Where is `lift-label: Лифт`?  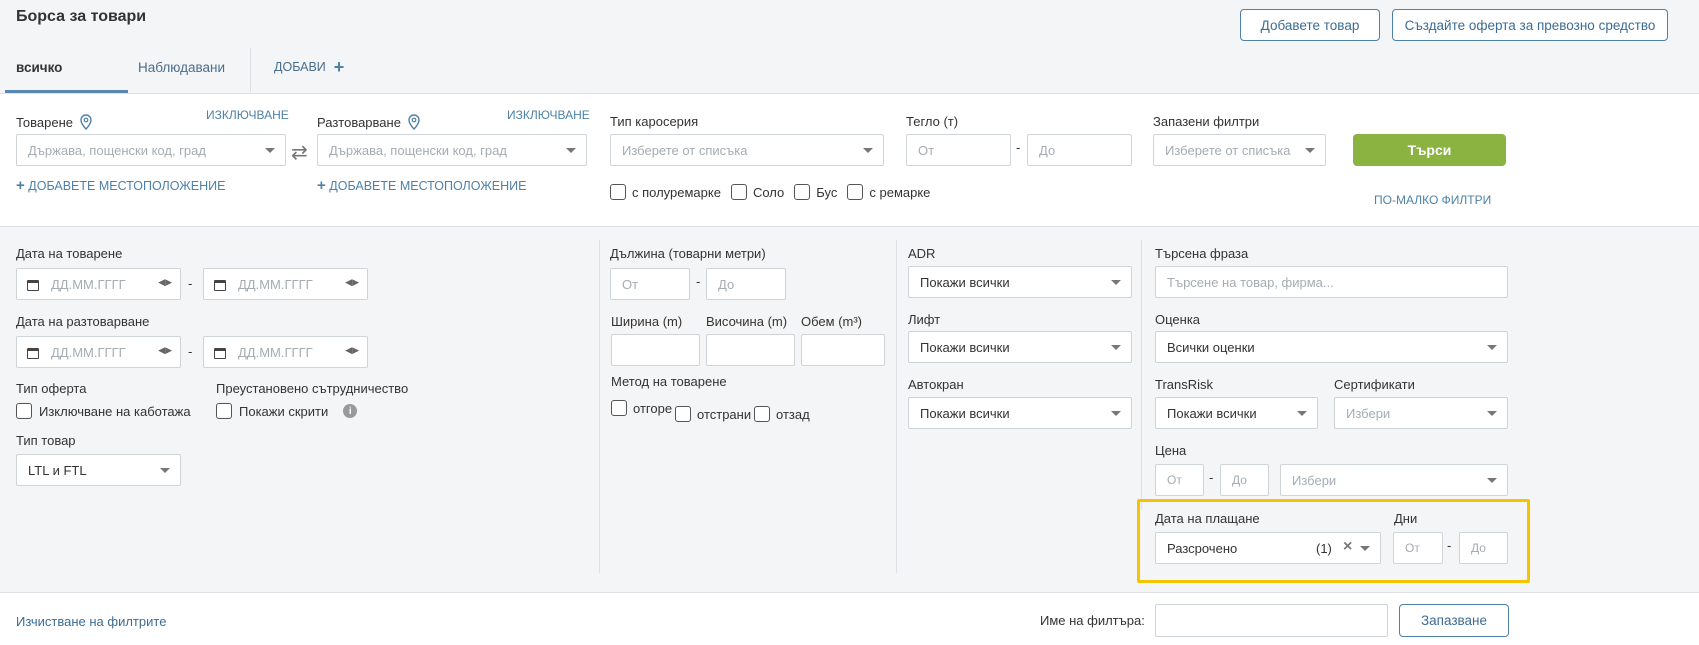
lift-label: Лифт is located at coordinates (924, 319).